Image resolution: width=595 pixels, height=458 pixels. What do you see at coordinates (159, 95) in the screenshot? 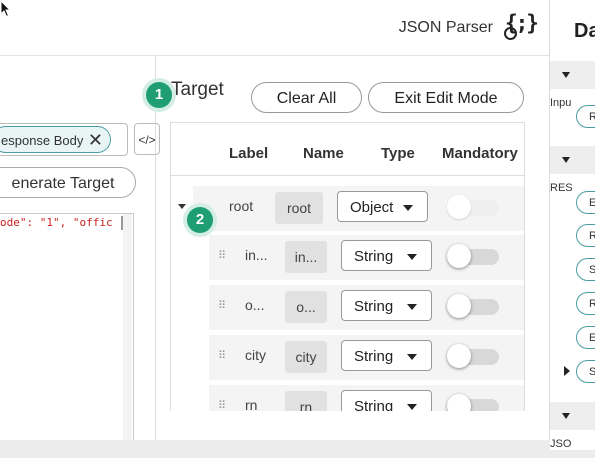
I see `step-badge-1: 1` at bounding box center [159, 95].